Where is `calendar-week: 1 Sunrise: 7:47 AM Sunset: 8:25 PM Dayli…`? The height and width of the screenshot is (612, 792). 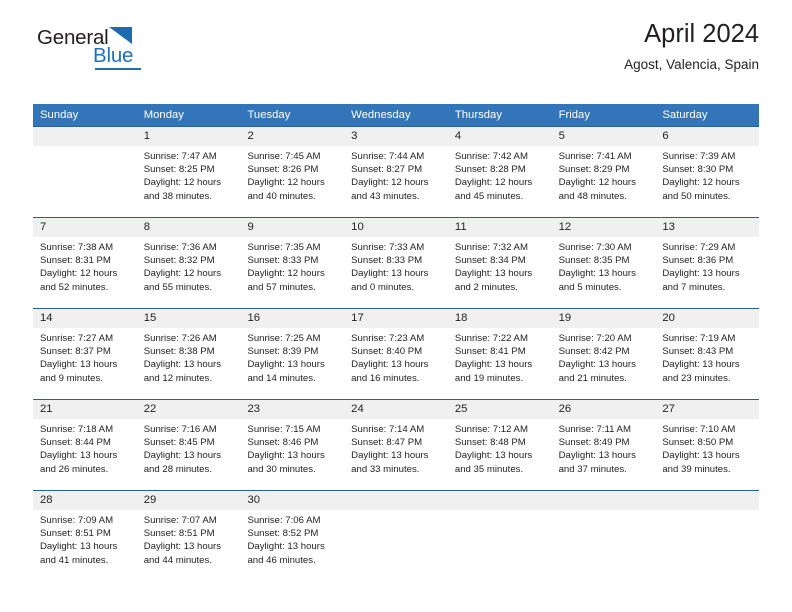
calendar-week: 1 Sunrise: 7:47 AM Sunset: 8:25 PM Dayli… is located at coordinates (396, 171).